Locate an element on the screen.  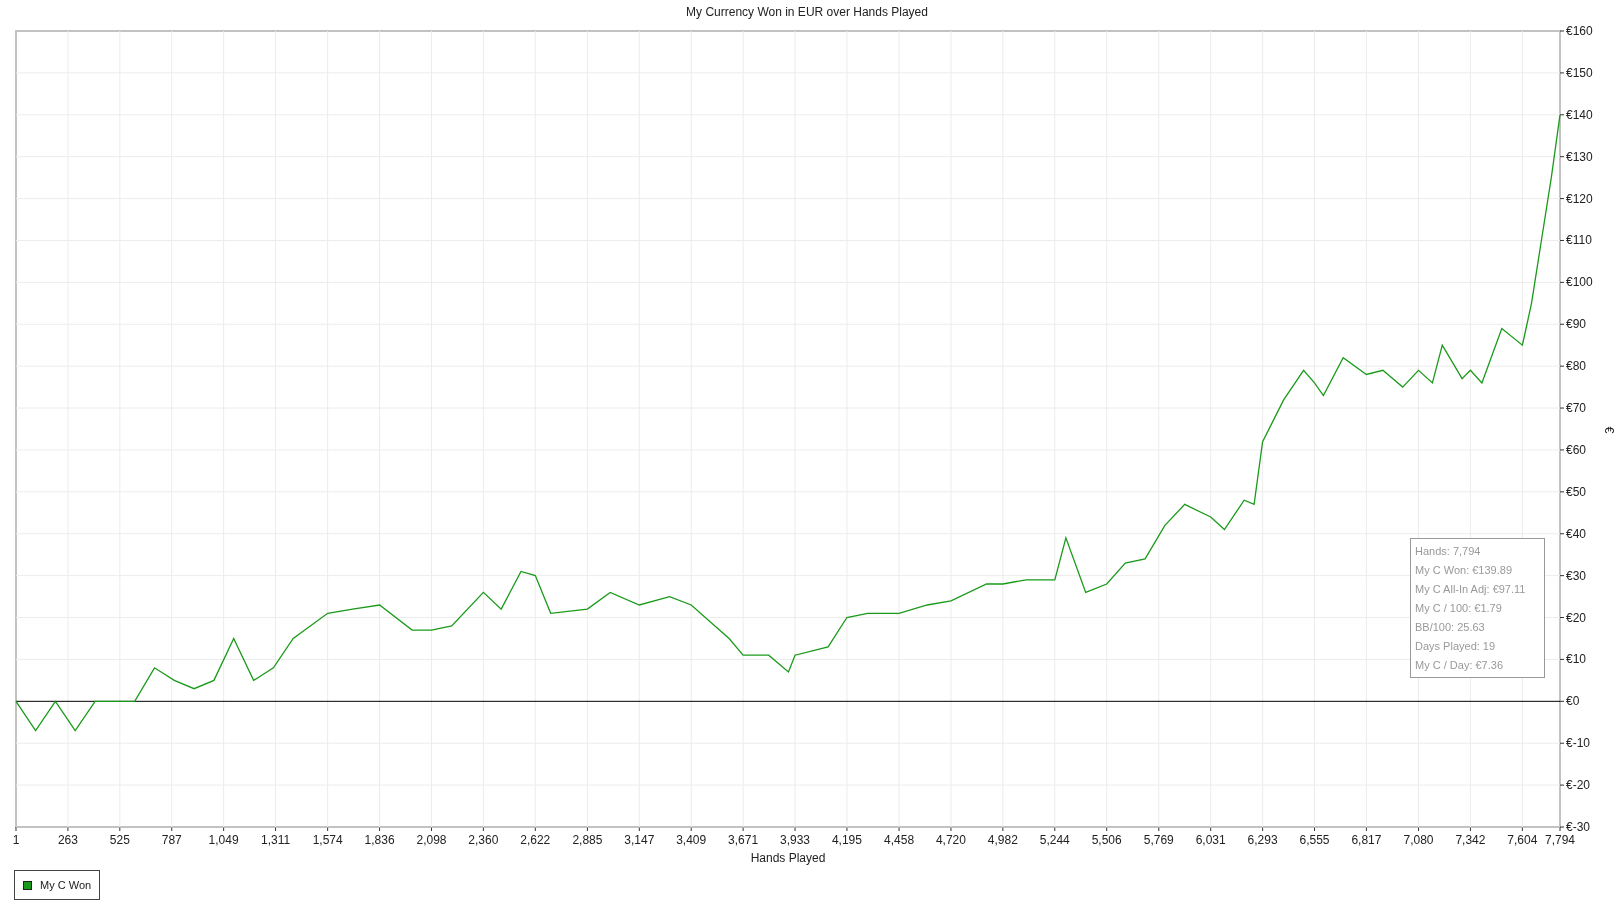
y-tick-label: €60 is located at coordinates (1576, 449).